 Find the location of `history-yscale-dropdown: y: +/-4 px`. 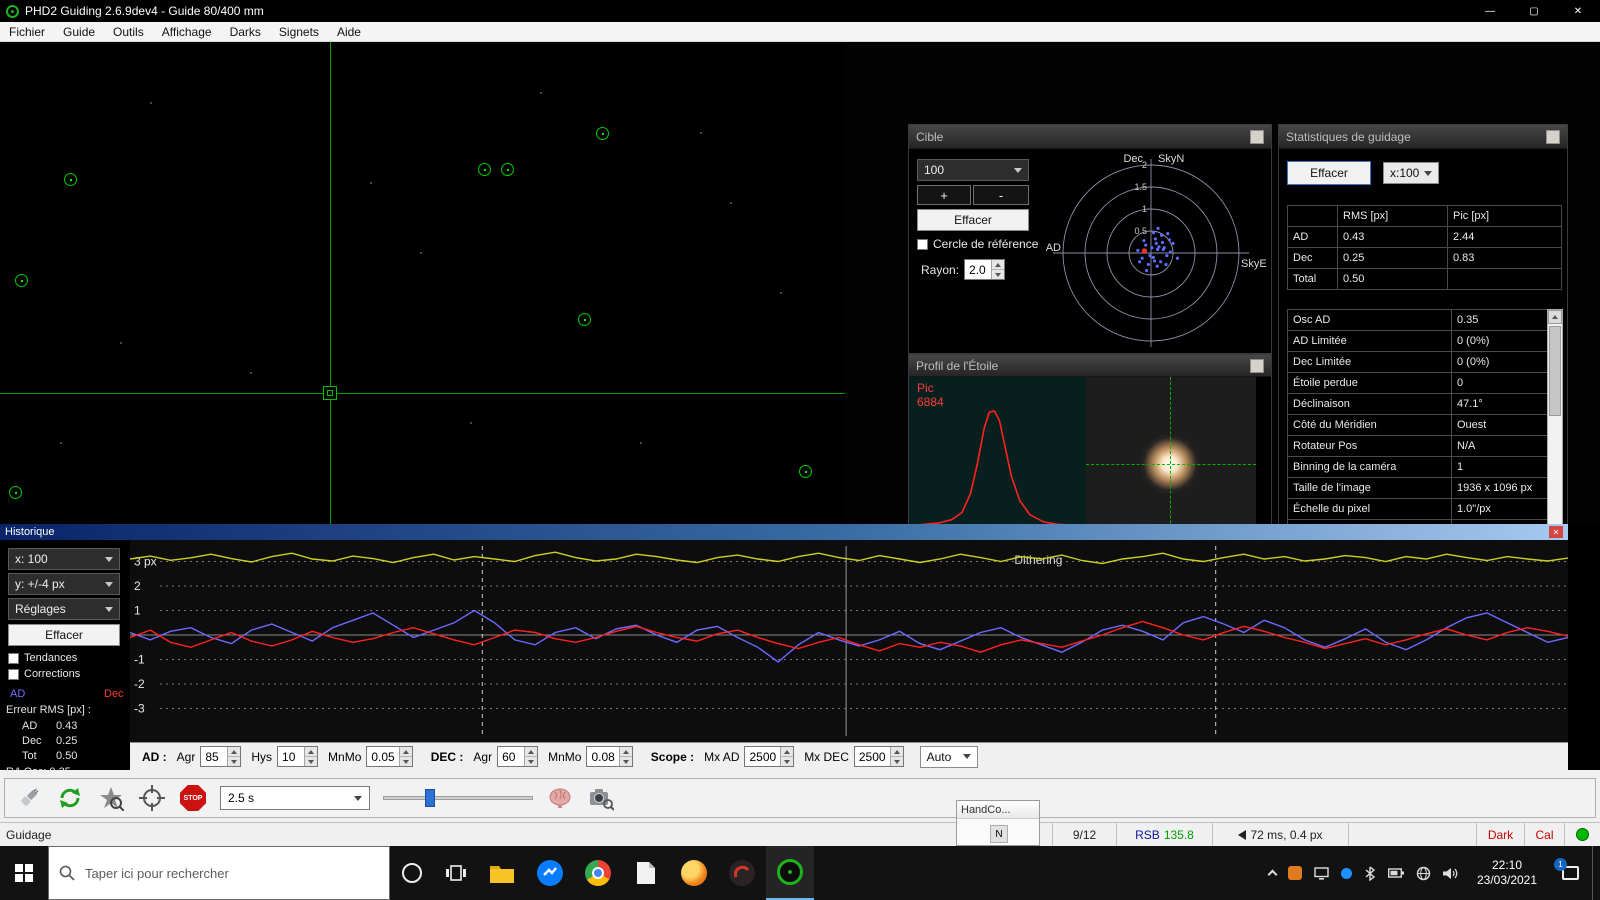

history-yscale-dropdown: y: +/-4 px is located at coordinates (64, 584).